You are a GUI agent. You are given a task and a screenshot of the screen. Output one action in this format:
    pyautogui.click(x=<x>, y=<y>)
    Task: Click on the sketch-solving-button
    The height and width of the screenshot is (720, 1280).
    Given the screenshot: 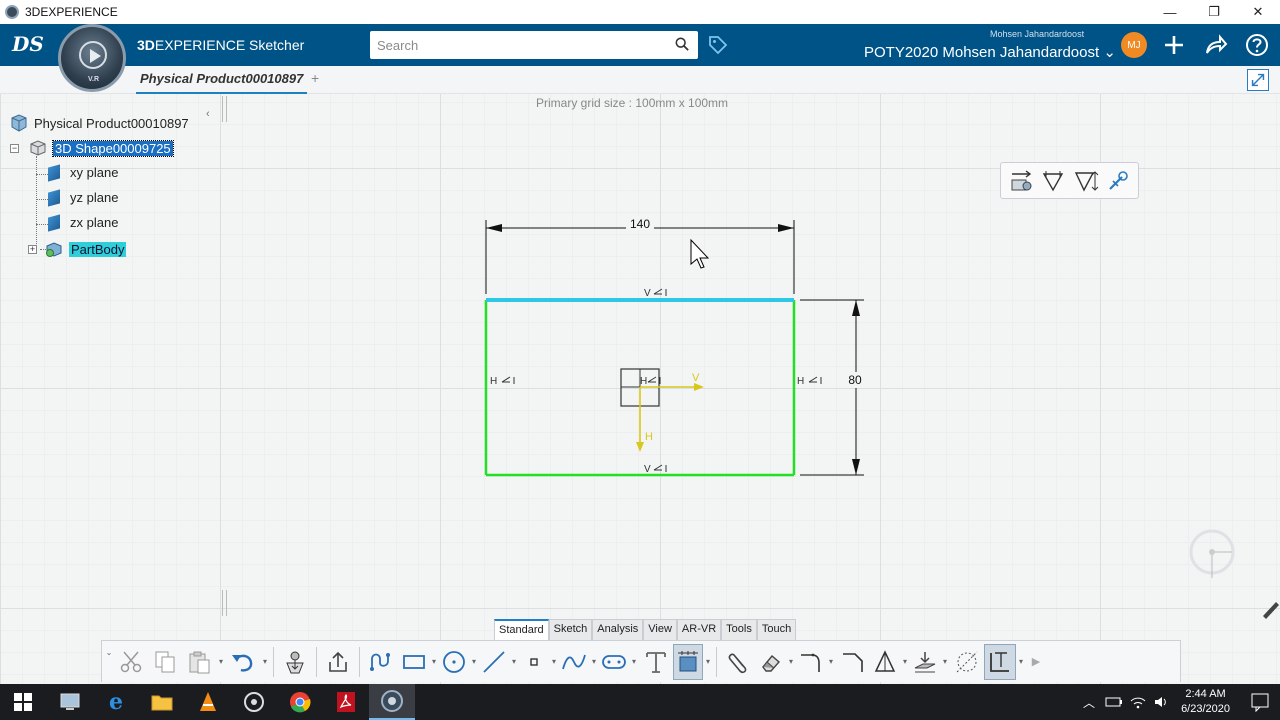 What is the action you would take?
    pyautogui.click(x=1000, y=661)
    